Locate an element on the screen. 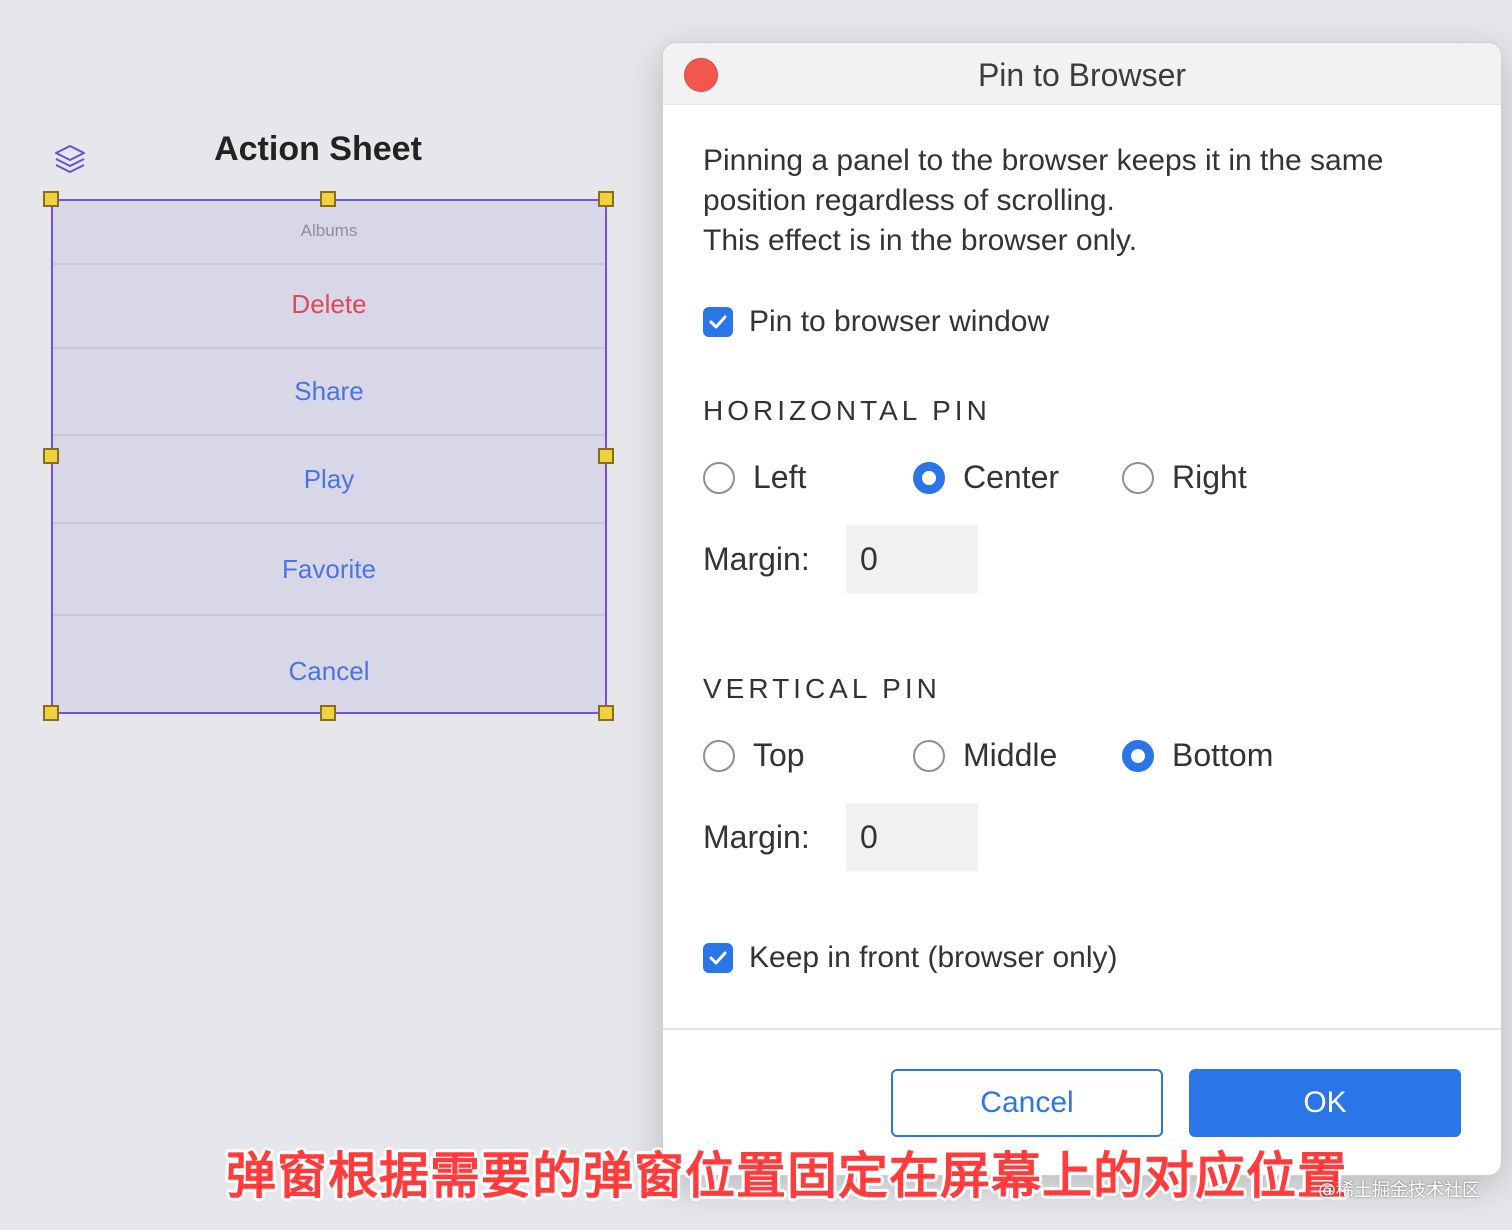 Image resolution: width=1512 pixels, height=1230 pixels. footer-divider is located at coordinates (1082, 1029).